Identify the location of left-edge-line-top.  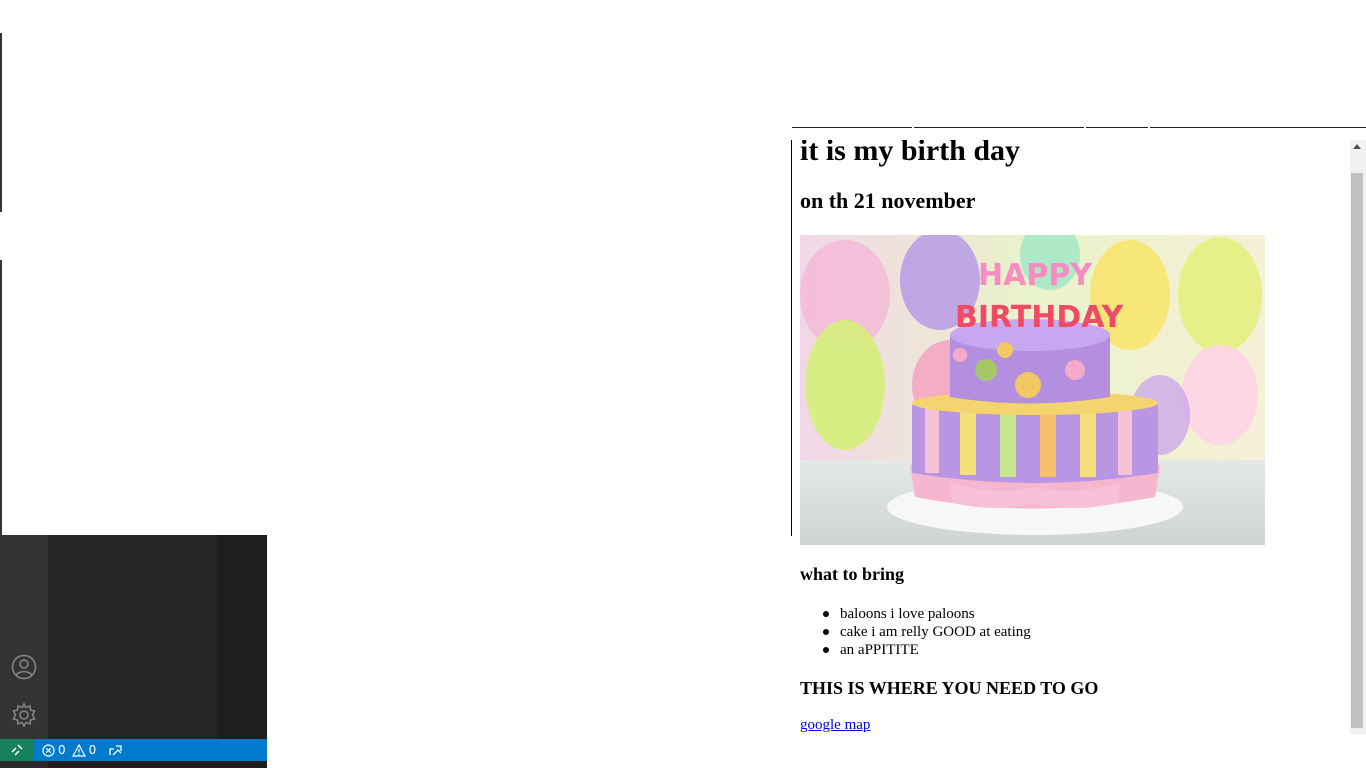
(1, 122).